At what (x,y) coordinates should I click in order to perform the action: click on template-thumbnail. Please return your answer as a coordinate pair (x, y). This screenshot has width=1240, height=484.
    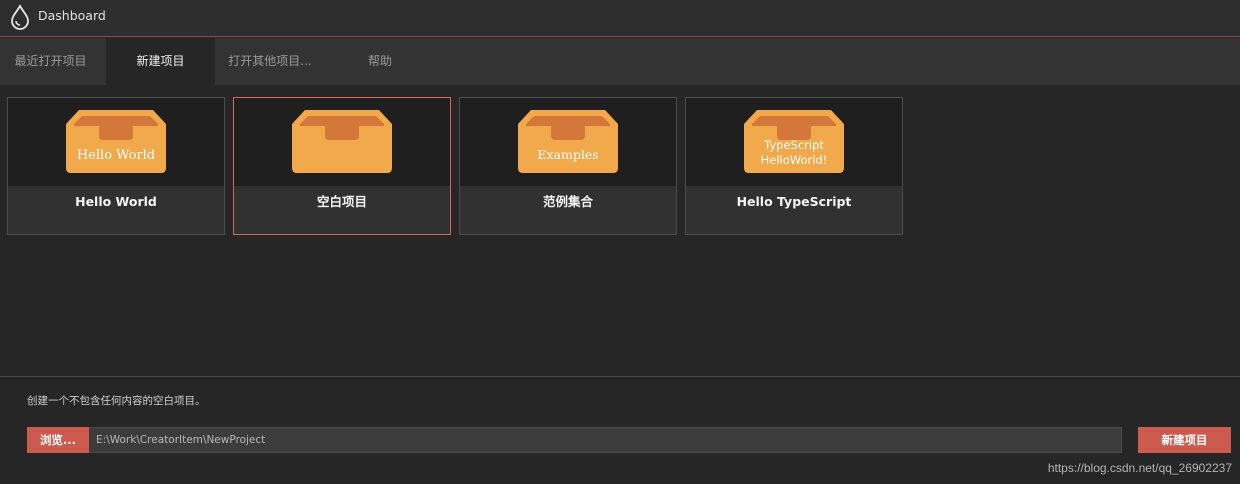
    Looking at the image, I should click on (342, 142).